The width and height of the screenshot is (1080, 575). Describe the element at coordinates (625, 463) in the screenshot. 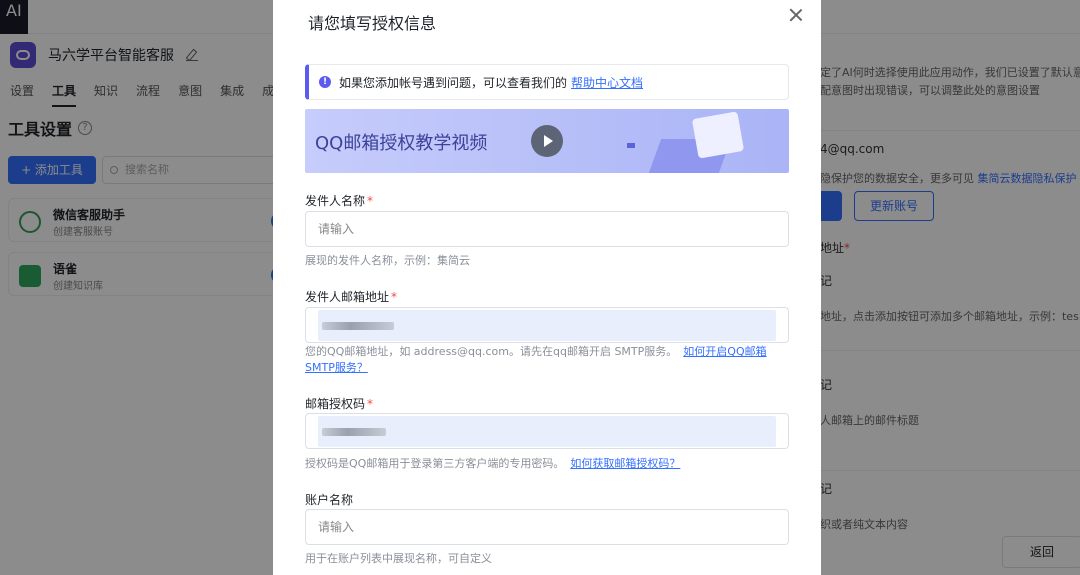

I see `auth-code-help-link: 如何获取邮箱授权码？` at that location.